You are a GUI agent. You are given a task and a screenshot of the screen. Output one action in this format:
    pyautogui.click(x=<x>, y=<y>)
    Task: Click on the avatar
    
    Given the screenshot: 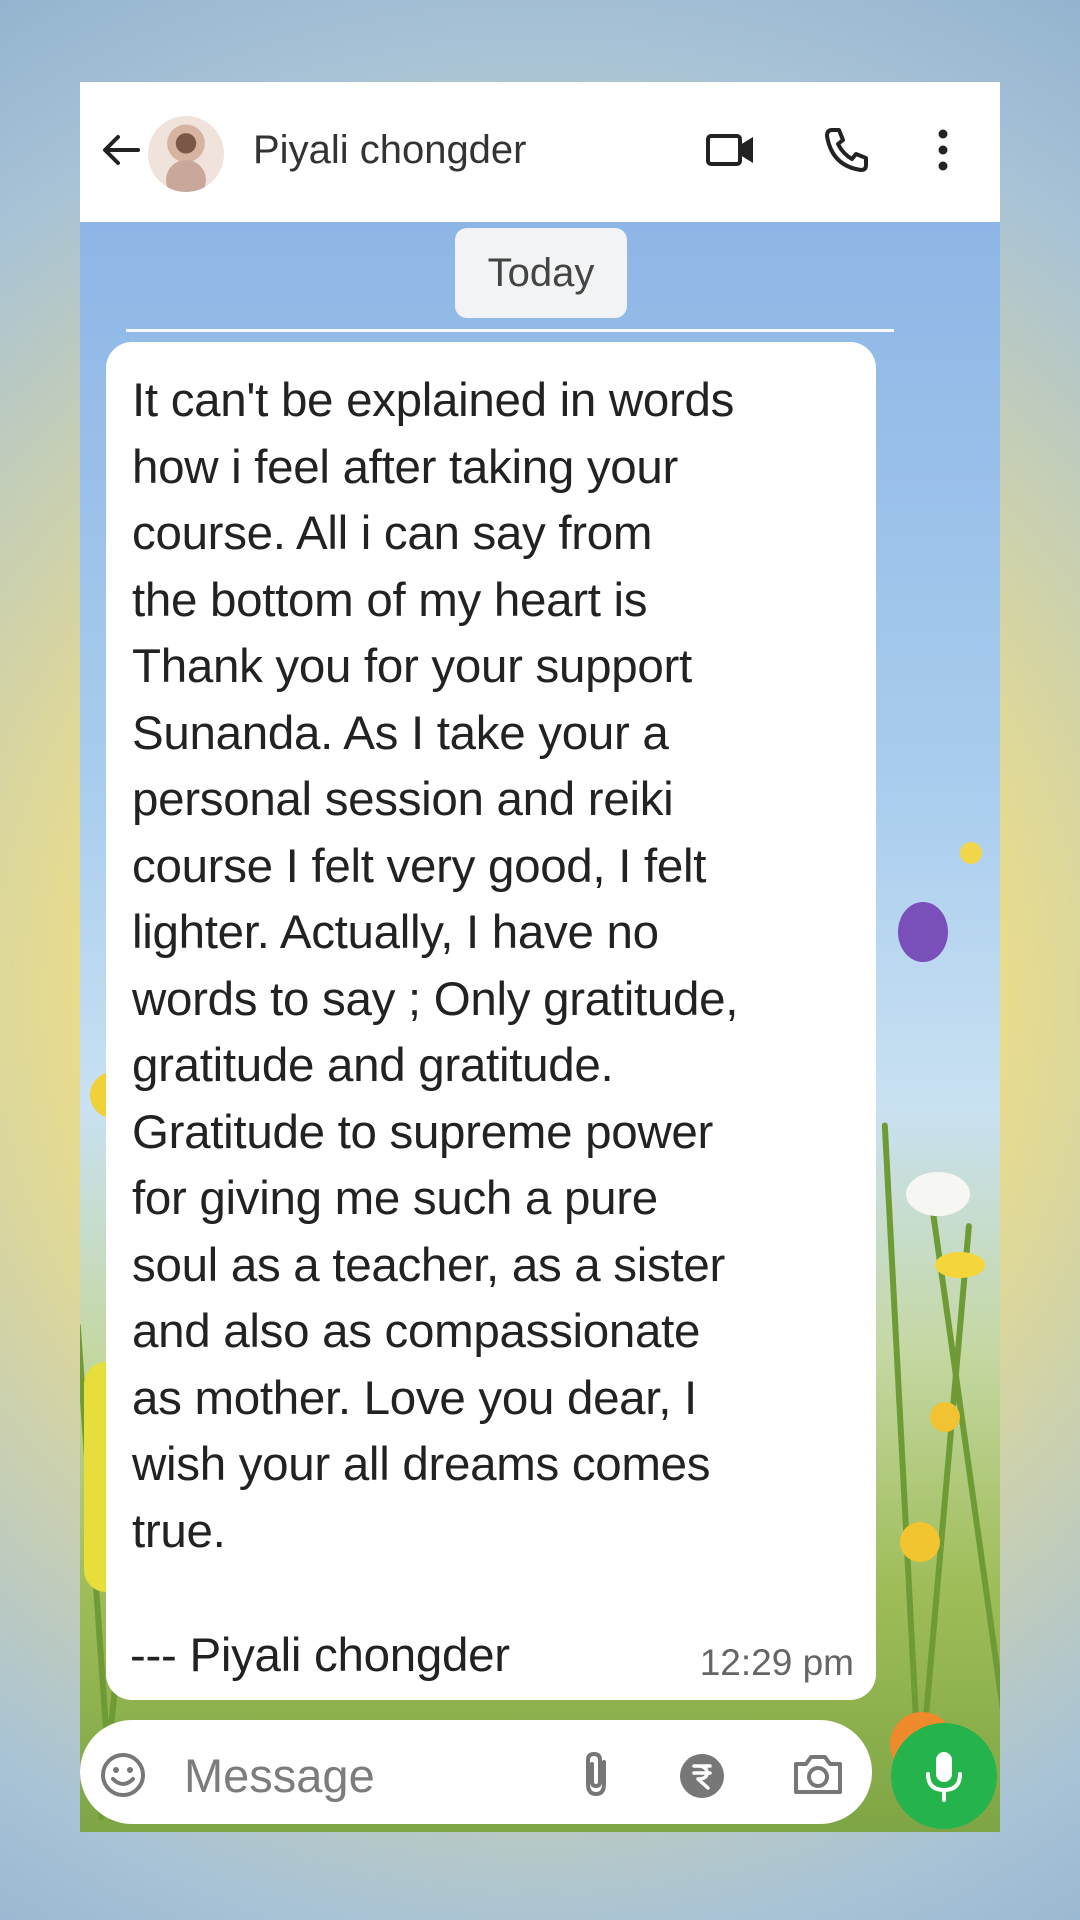 What is the action you would take?
    pyautogui.click(x=186, y=154)
    